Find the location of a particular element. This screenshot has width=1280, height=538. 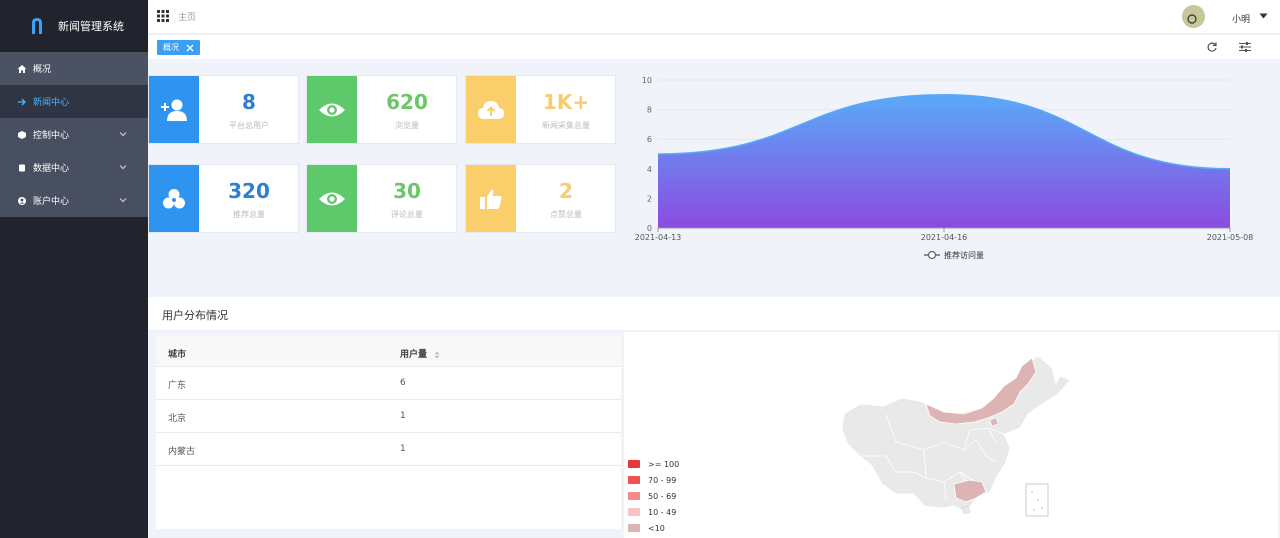

column-header-city: 城市 is located at coordinates (177, 355).